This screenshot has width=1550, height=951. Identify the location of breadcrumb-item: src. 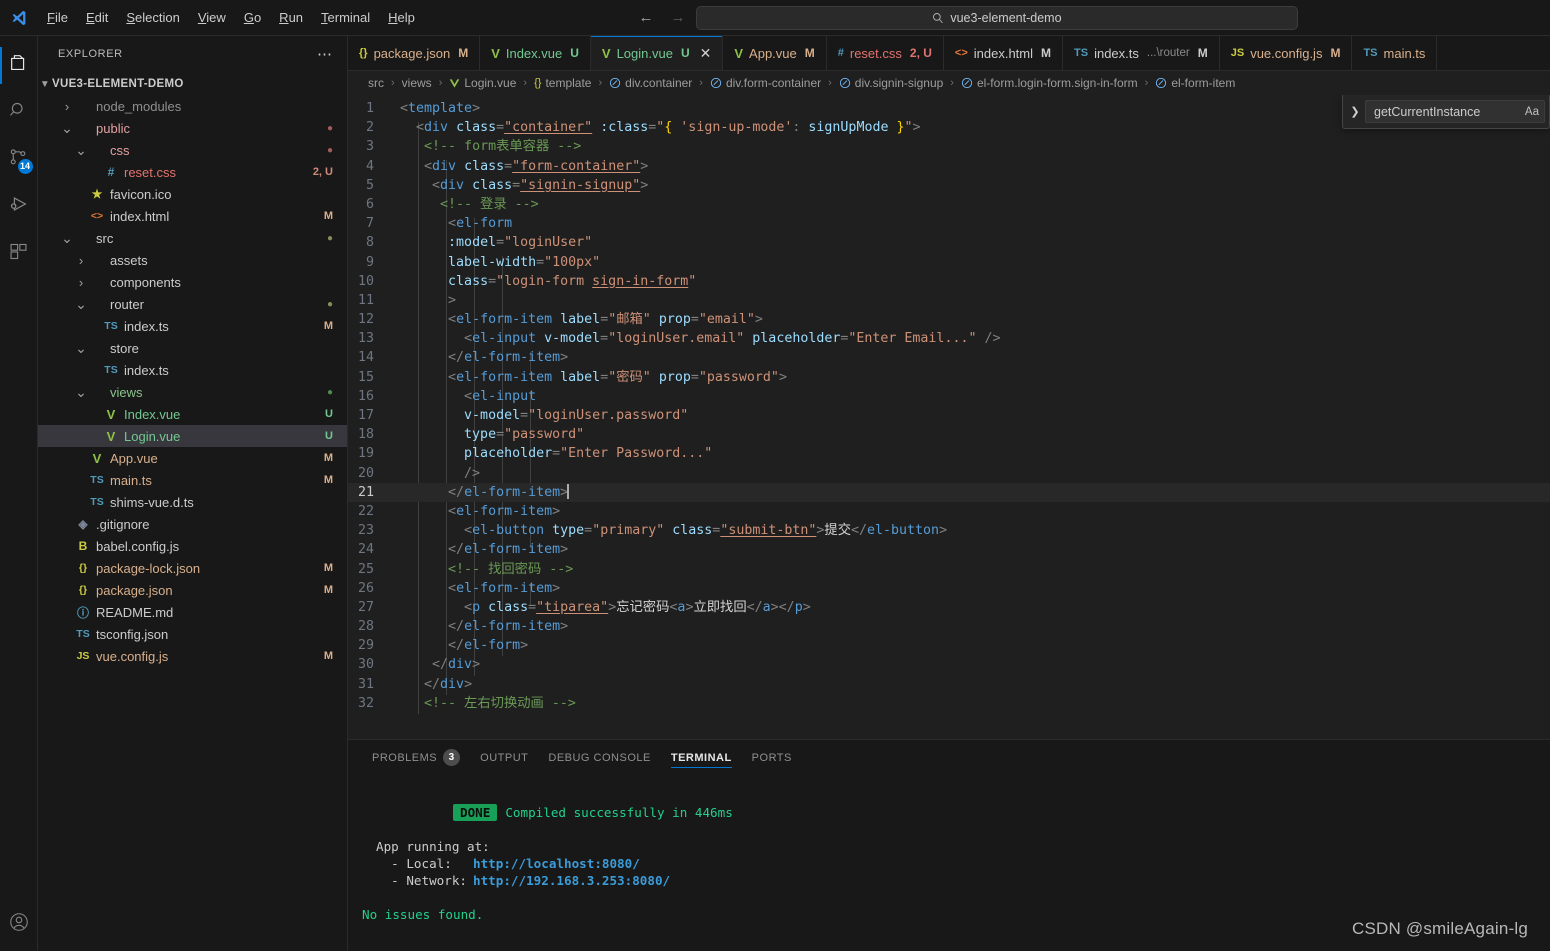
(376, 83).